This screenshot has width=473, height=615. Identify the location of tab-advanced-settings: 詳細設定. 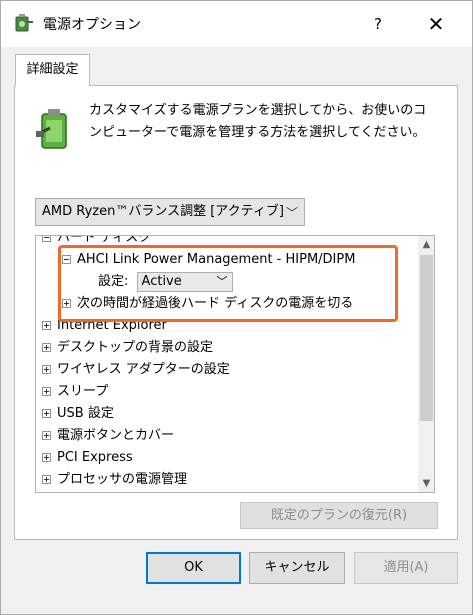
(52, 70).